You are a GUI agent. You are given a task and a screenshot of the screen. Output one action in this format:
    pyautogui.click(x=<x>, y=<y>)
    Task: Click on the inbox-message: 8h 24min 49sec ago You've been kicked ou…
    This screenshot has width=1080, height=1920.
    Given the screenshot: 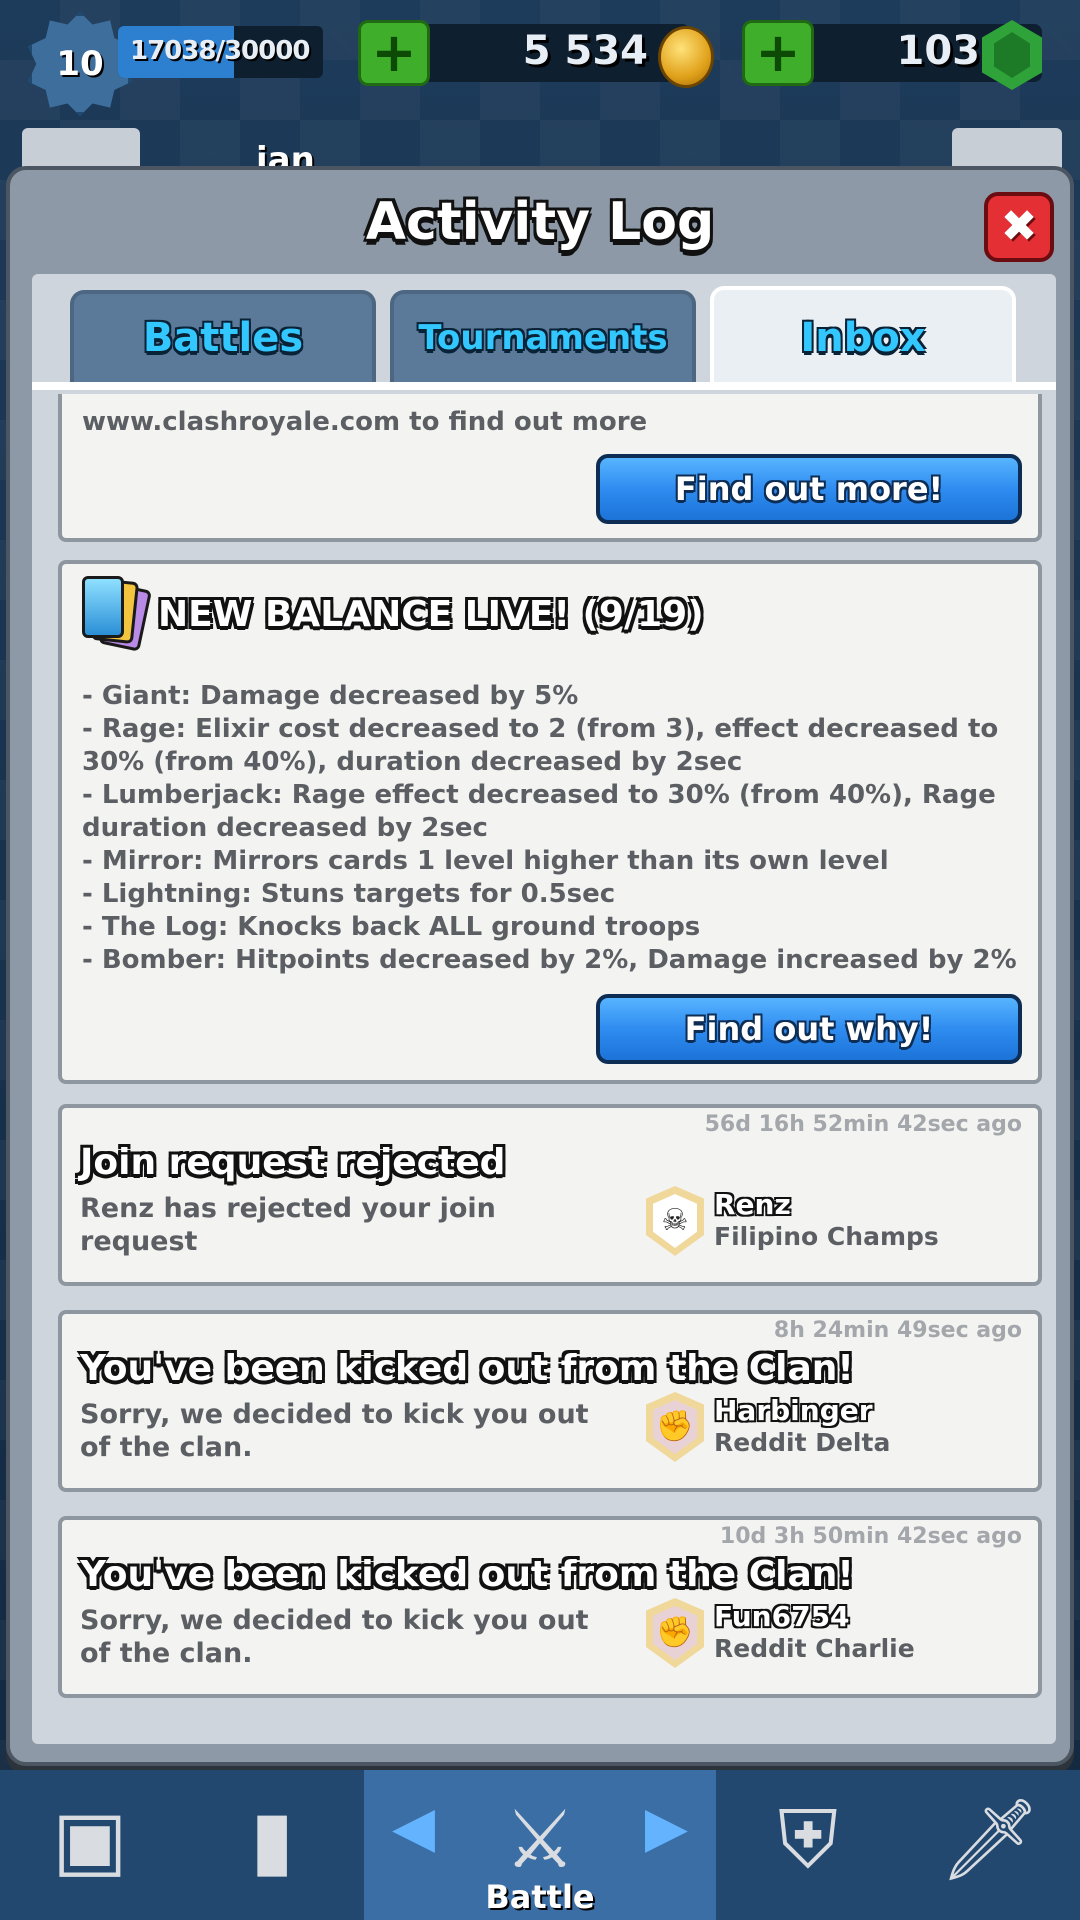 What is the action you would take?
    pyautogui.click(x=550, y=1401)
    